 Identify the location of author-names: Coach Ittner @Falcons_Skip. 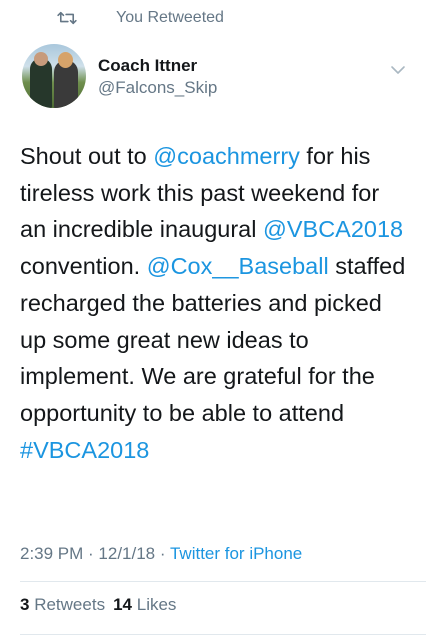
(157, 77).